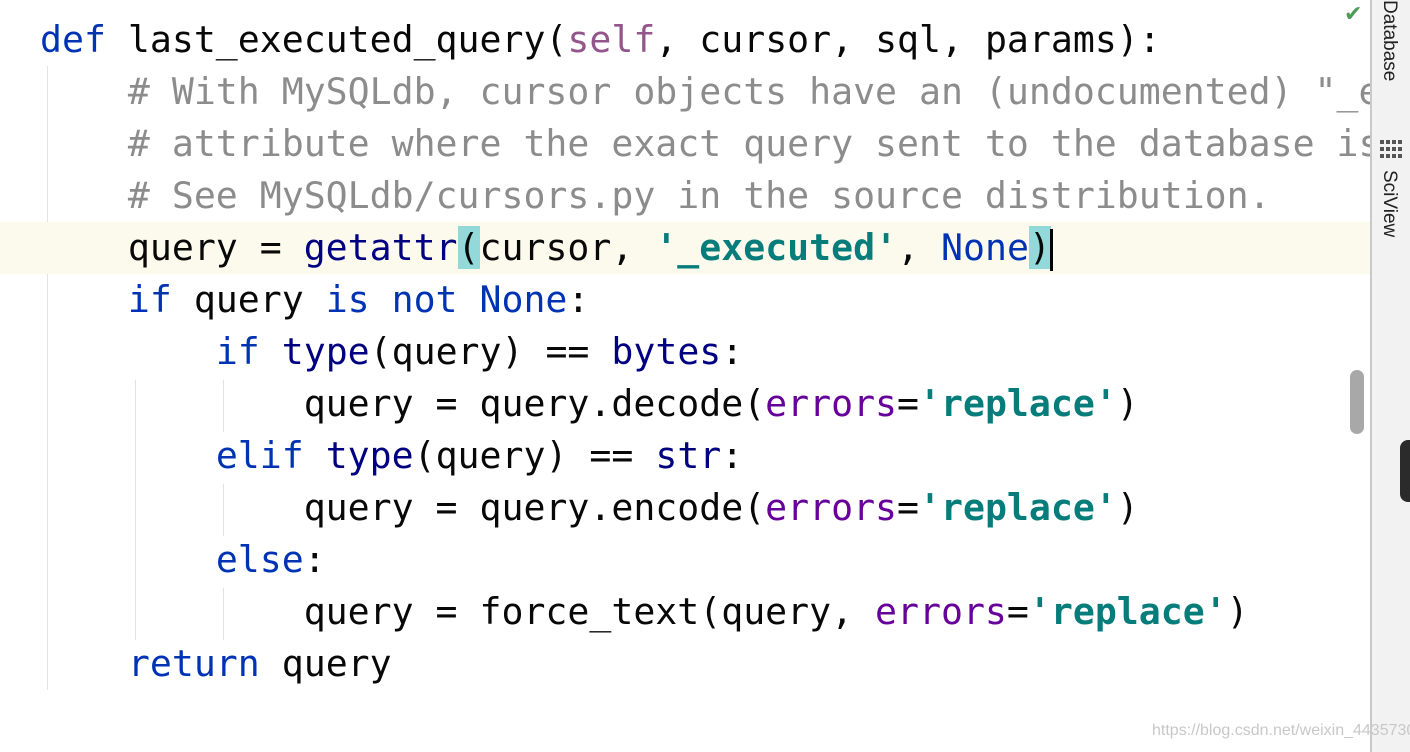  Describe the element at coordinates (919, 247) in the screenshot. I see `code-token: ,` at that location.